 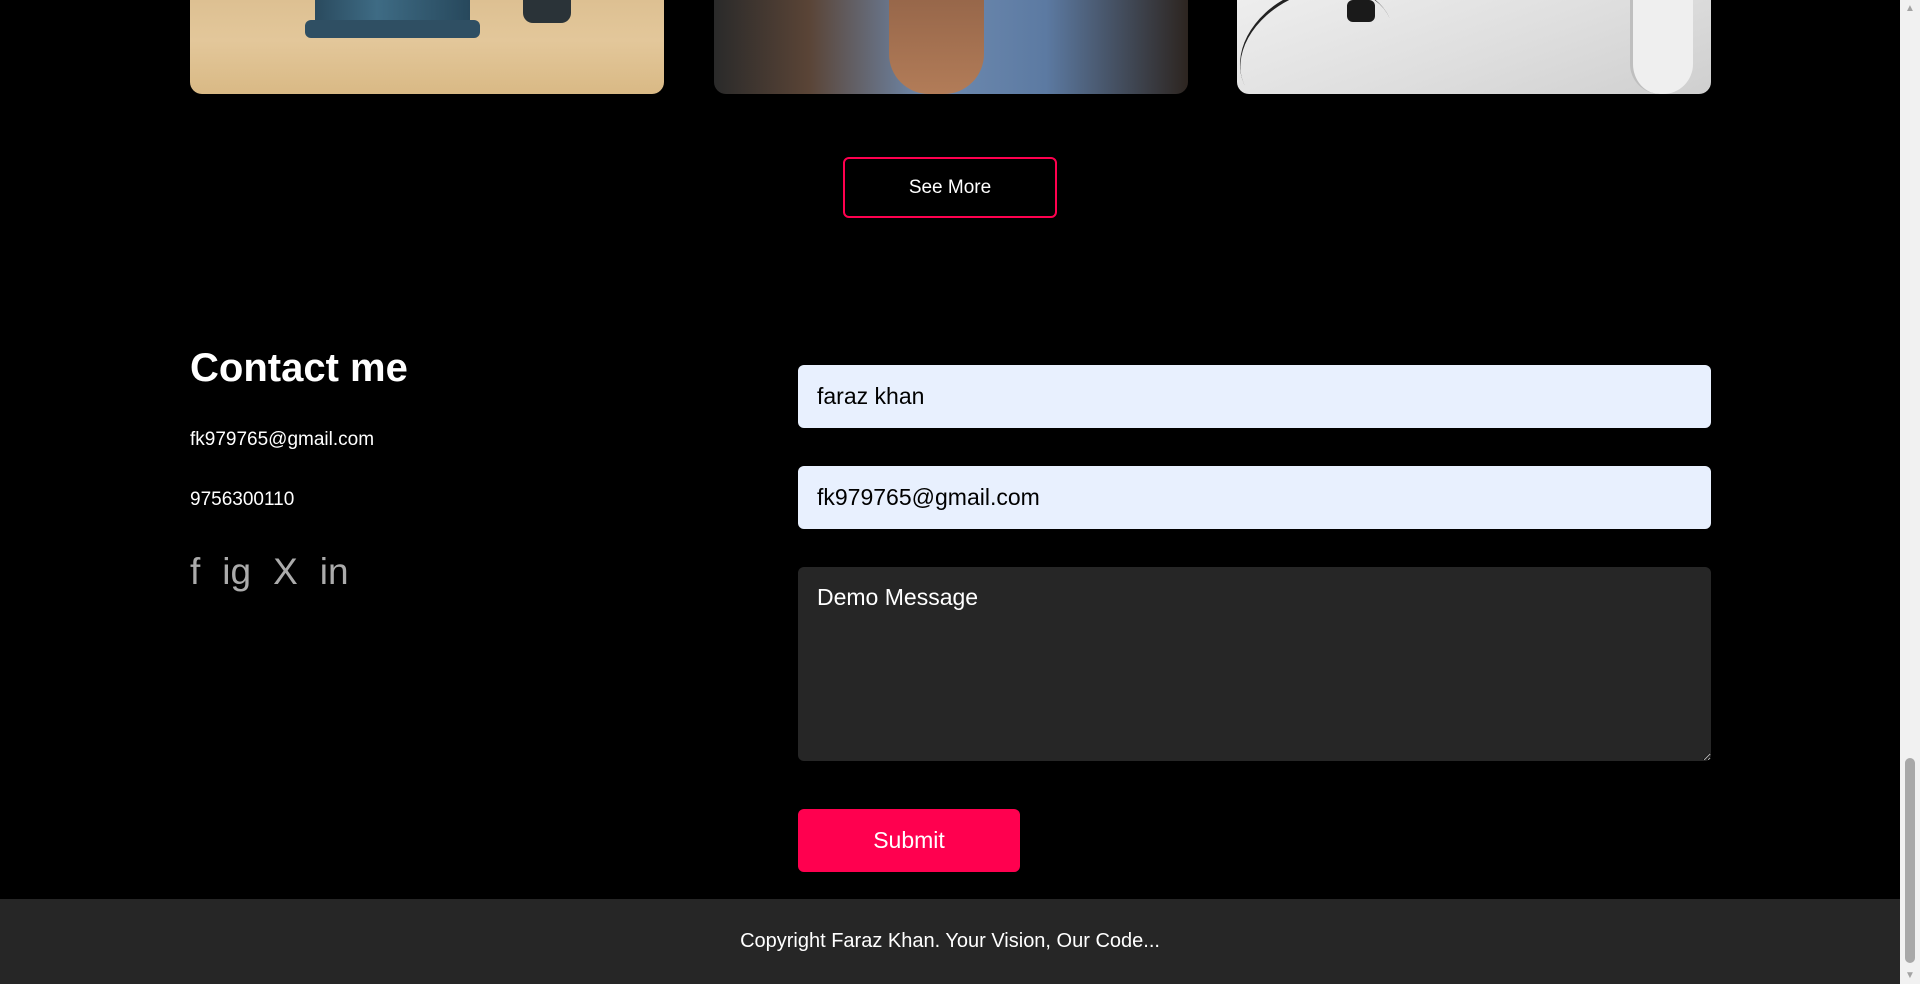 What do you see at coordinates (909, 840) in the screenshot?
I see `submit-button: Submit` at bounding box center [909, 840].